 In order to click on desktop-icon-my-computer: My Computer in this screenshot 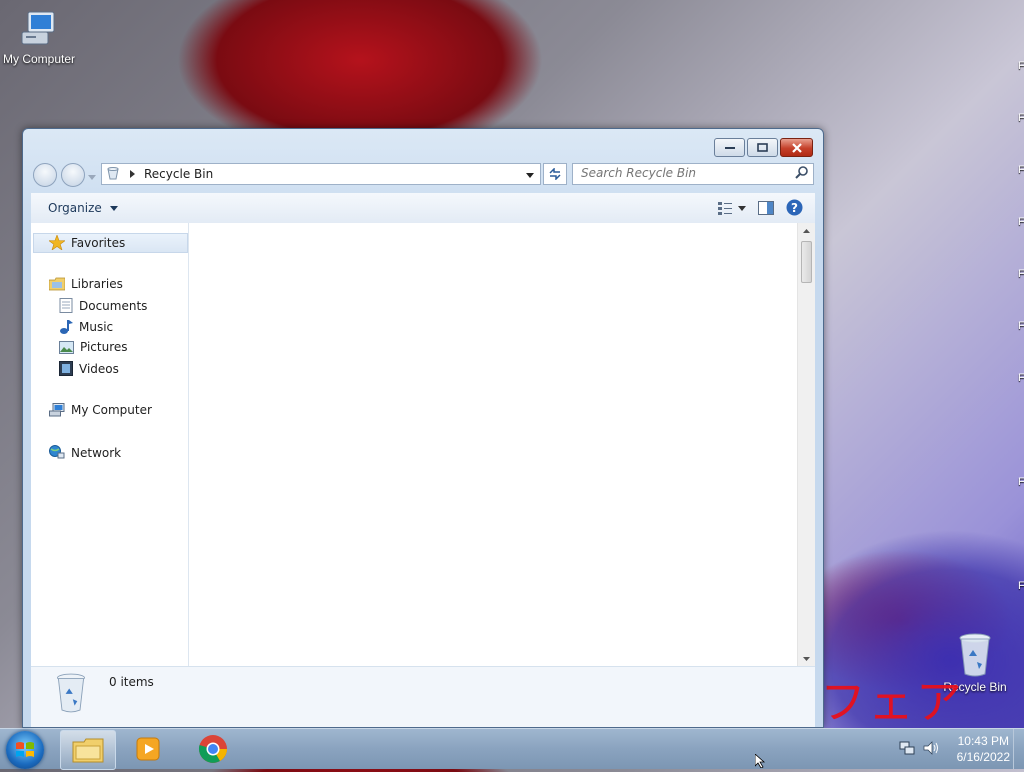, I will do `click(39, 38)`.